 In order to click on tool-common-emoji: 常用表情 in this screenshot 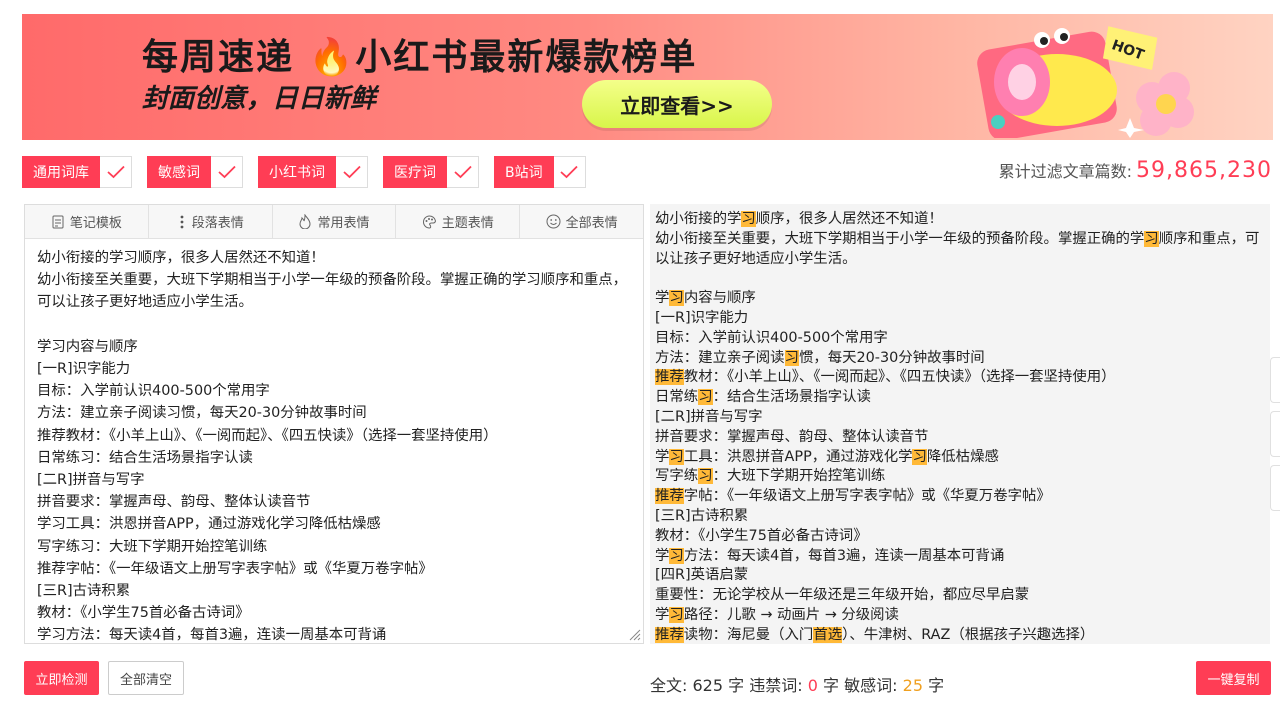, I will do `click(335, 221)`.